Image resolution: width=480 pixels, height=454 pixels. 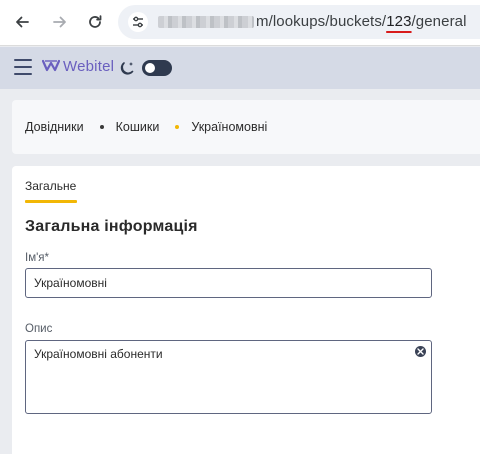 I want to click on clear-icon, so click(x=420, y=351).